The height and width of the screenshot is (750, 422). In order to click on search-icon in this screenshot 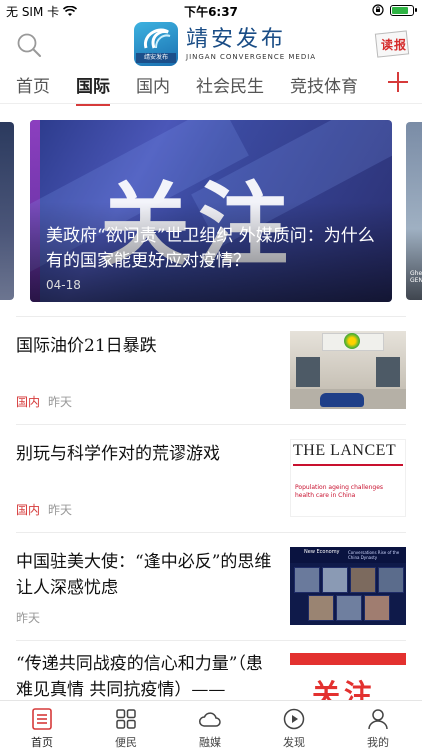, I will do `click(29, 45)`.